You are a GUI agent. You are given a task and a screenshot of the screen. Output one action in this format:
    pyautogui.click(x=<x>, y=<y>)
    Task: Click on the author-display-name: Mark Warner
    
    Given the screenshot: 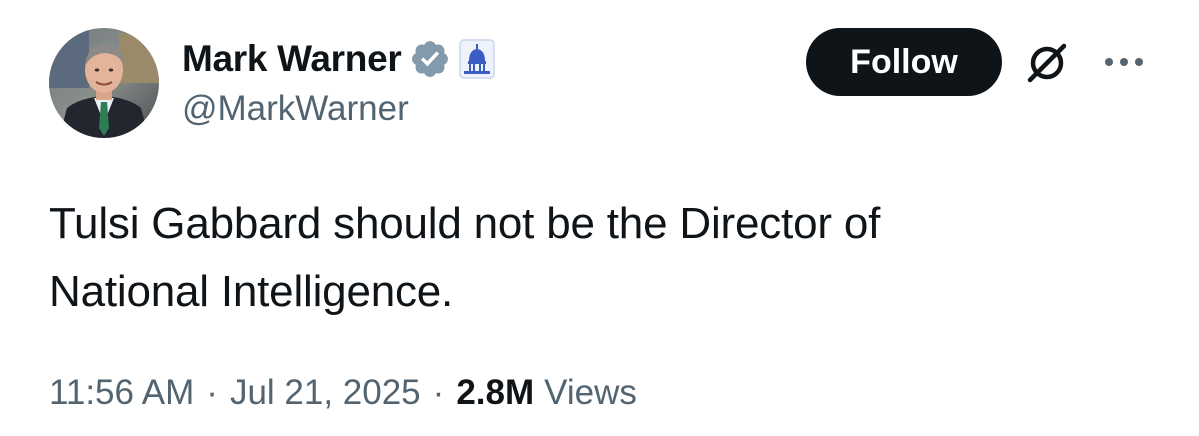 What is the action you would take?
    pyautogui.click(x=292, y=59)
    